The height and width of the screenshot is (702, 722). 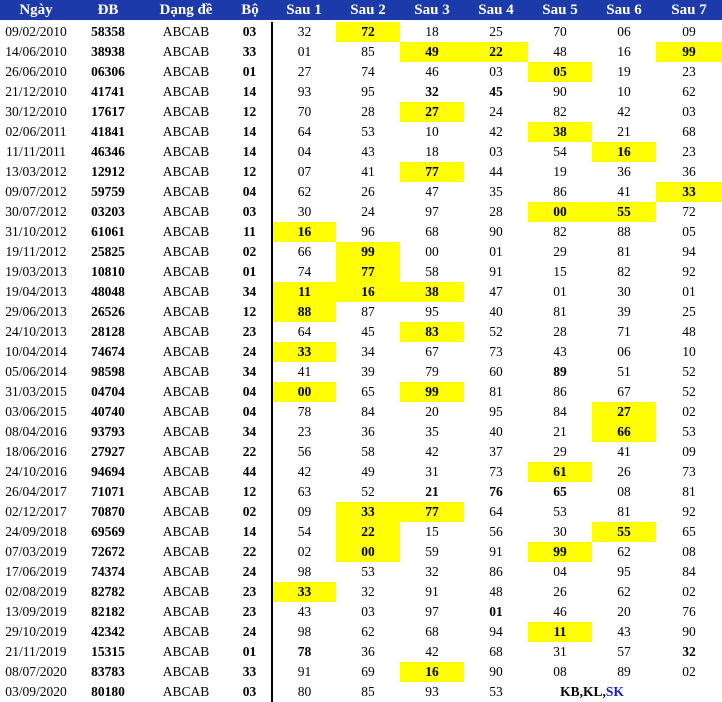 I want to click on table-row: 19/03/2013 10810 ABCAB 01 74 77 58 91 15 82 92, so click(x=361, y=272).